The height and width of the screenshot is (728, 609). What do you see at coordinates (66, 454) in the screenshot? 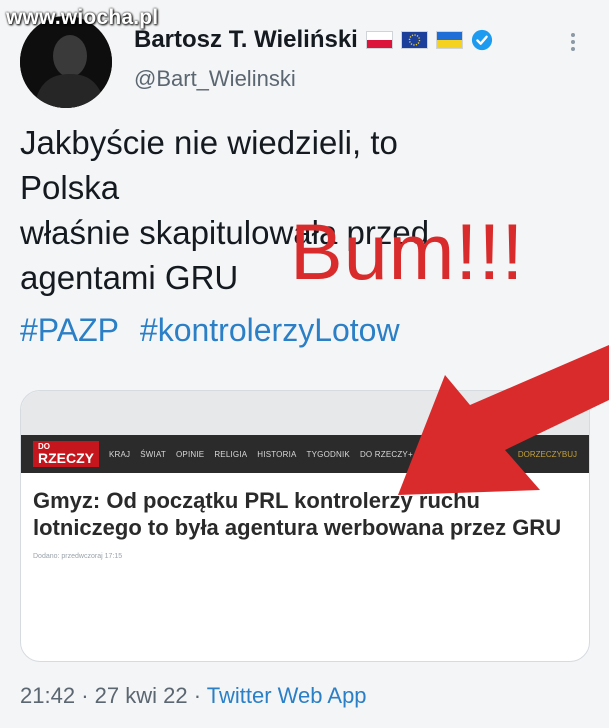
I see `site-logo: DO RZECZY` at bounding box center [66, 454].